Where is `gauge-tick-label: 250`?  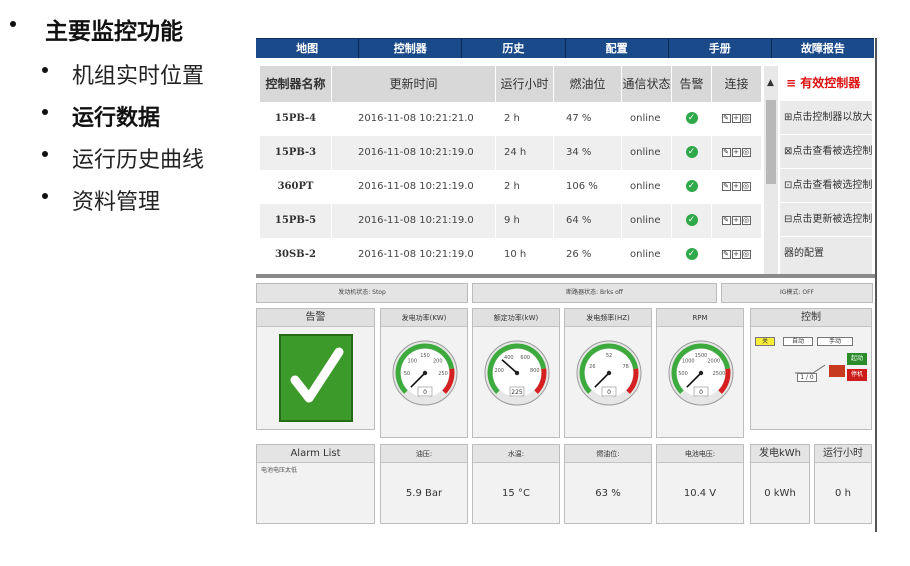
gauge-tick-label: 250 is located at coordinates (443, 374).